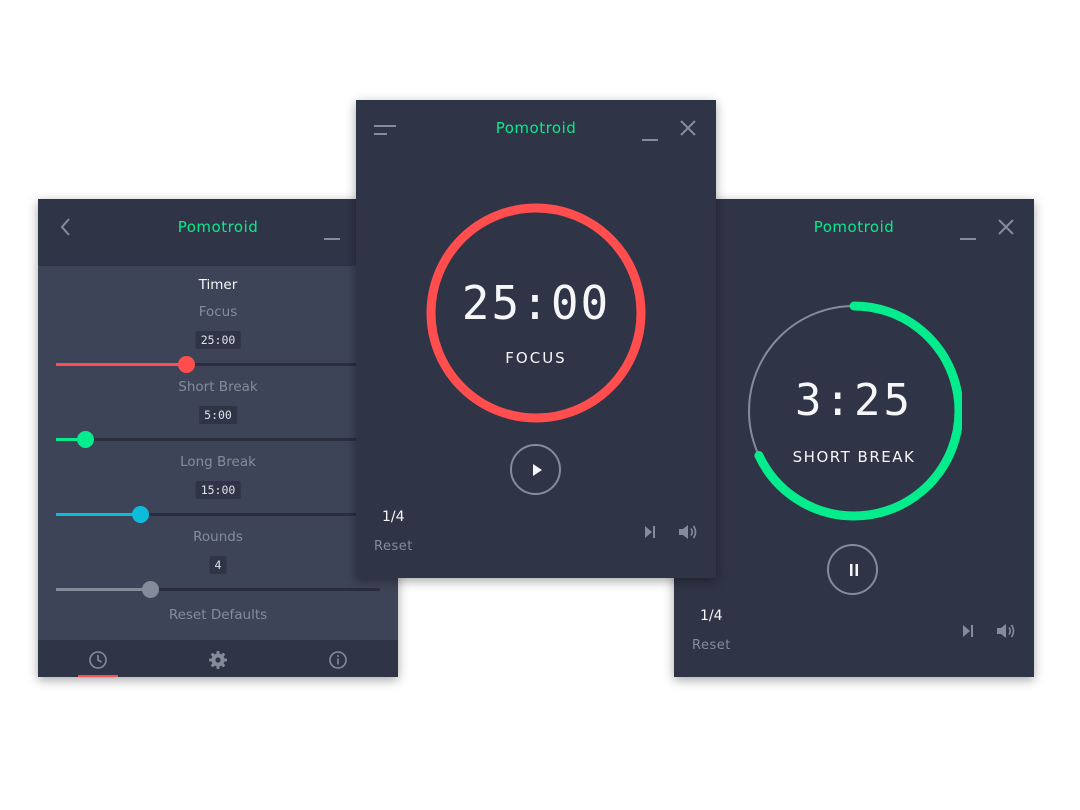 This screenshot has width=1080, height=810. What do you see at coordinates (536, 303) in the screenshot?
I see `focus-time-display: 25:00` at bounding box center [536, 303].